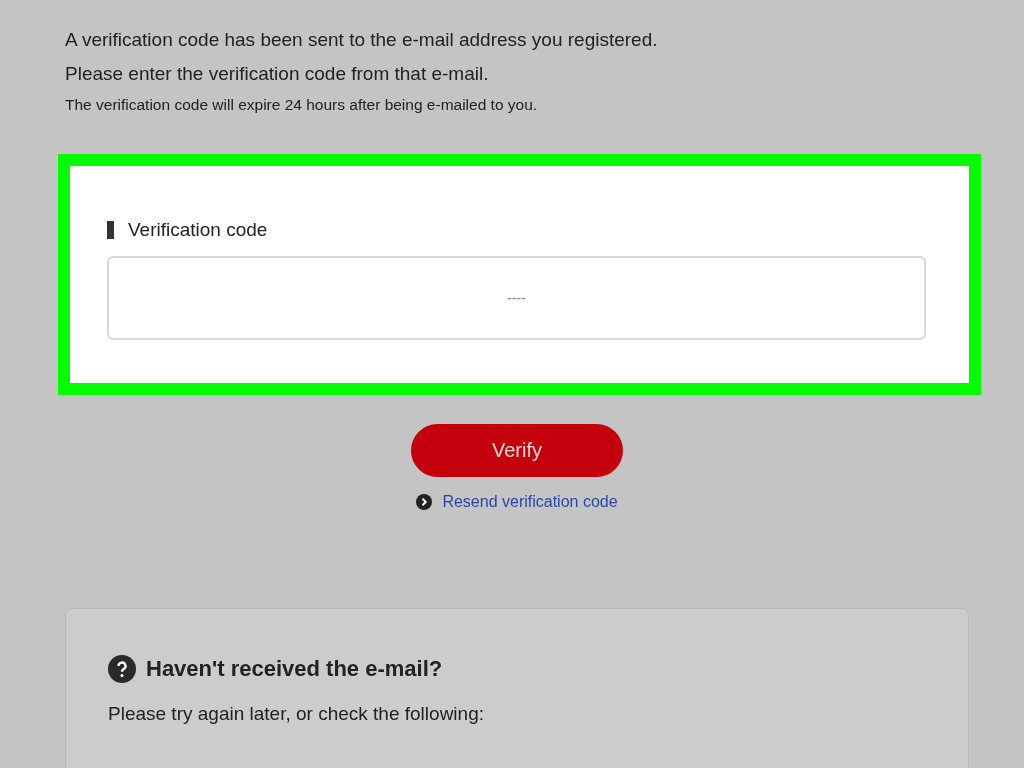 The width and height of the screenshot is (1024, 768). What do you see at coordinates (122, 669) in the screenshot?
I see `help-icon` at bounding box center [122, 669].